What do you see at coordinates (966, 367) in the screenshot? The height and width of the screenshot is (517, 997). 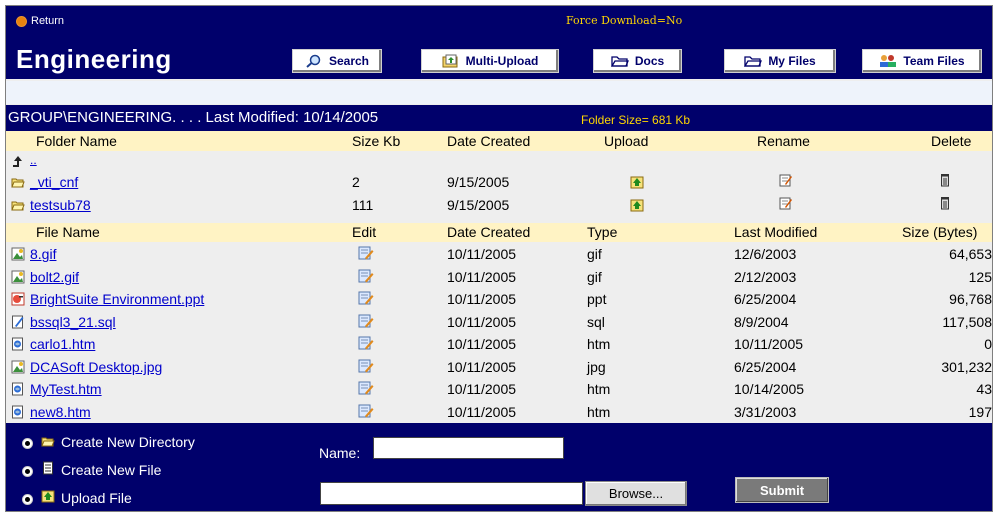 I see `file-size-bytes: 301,232` at bounding box center [966, 367].